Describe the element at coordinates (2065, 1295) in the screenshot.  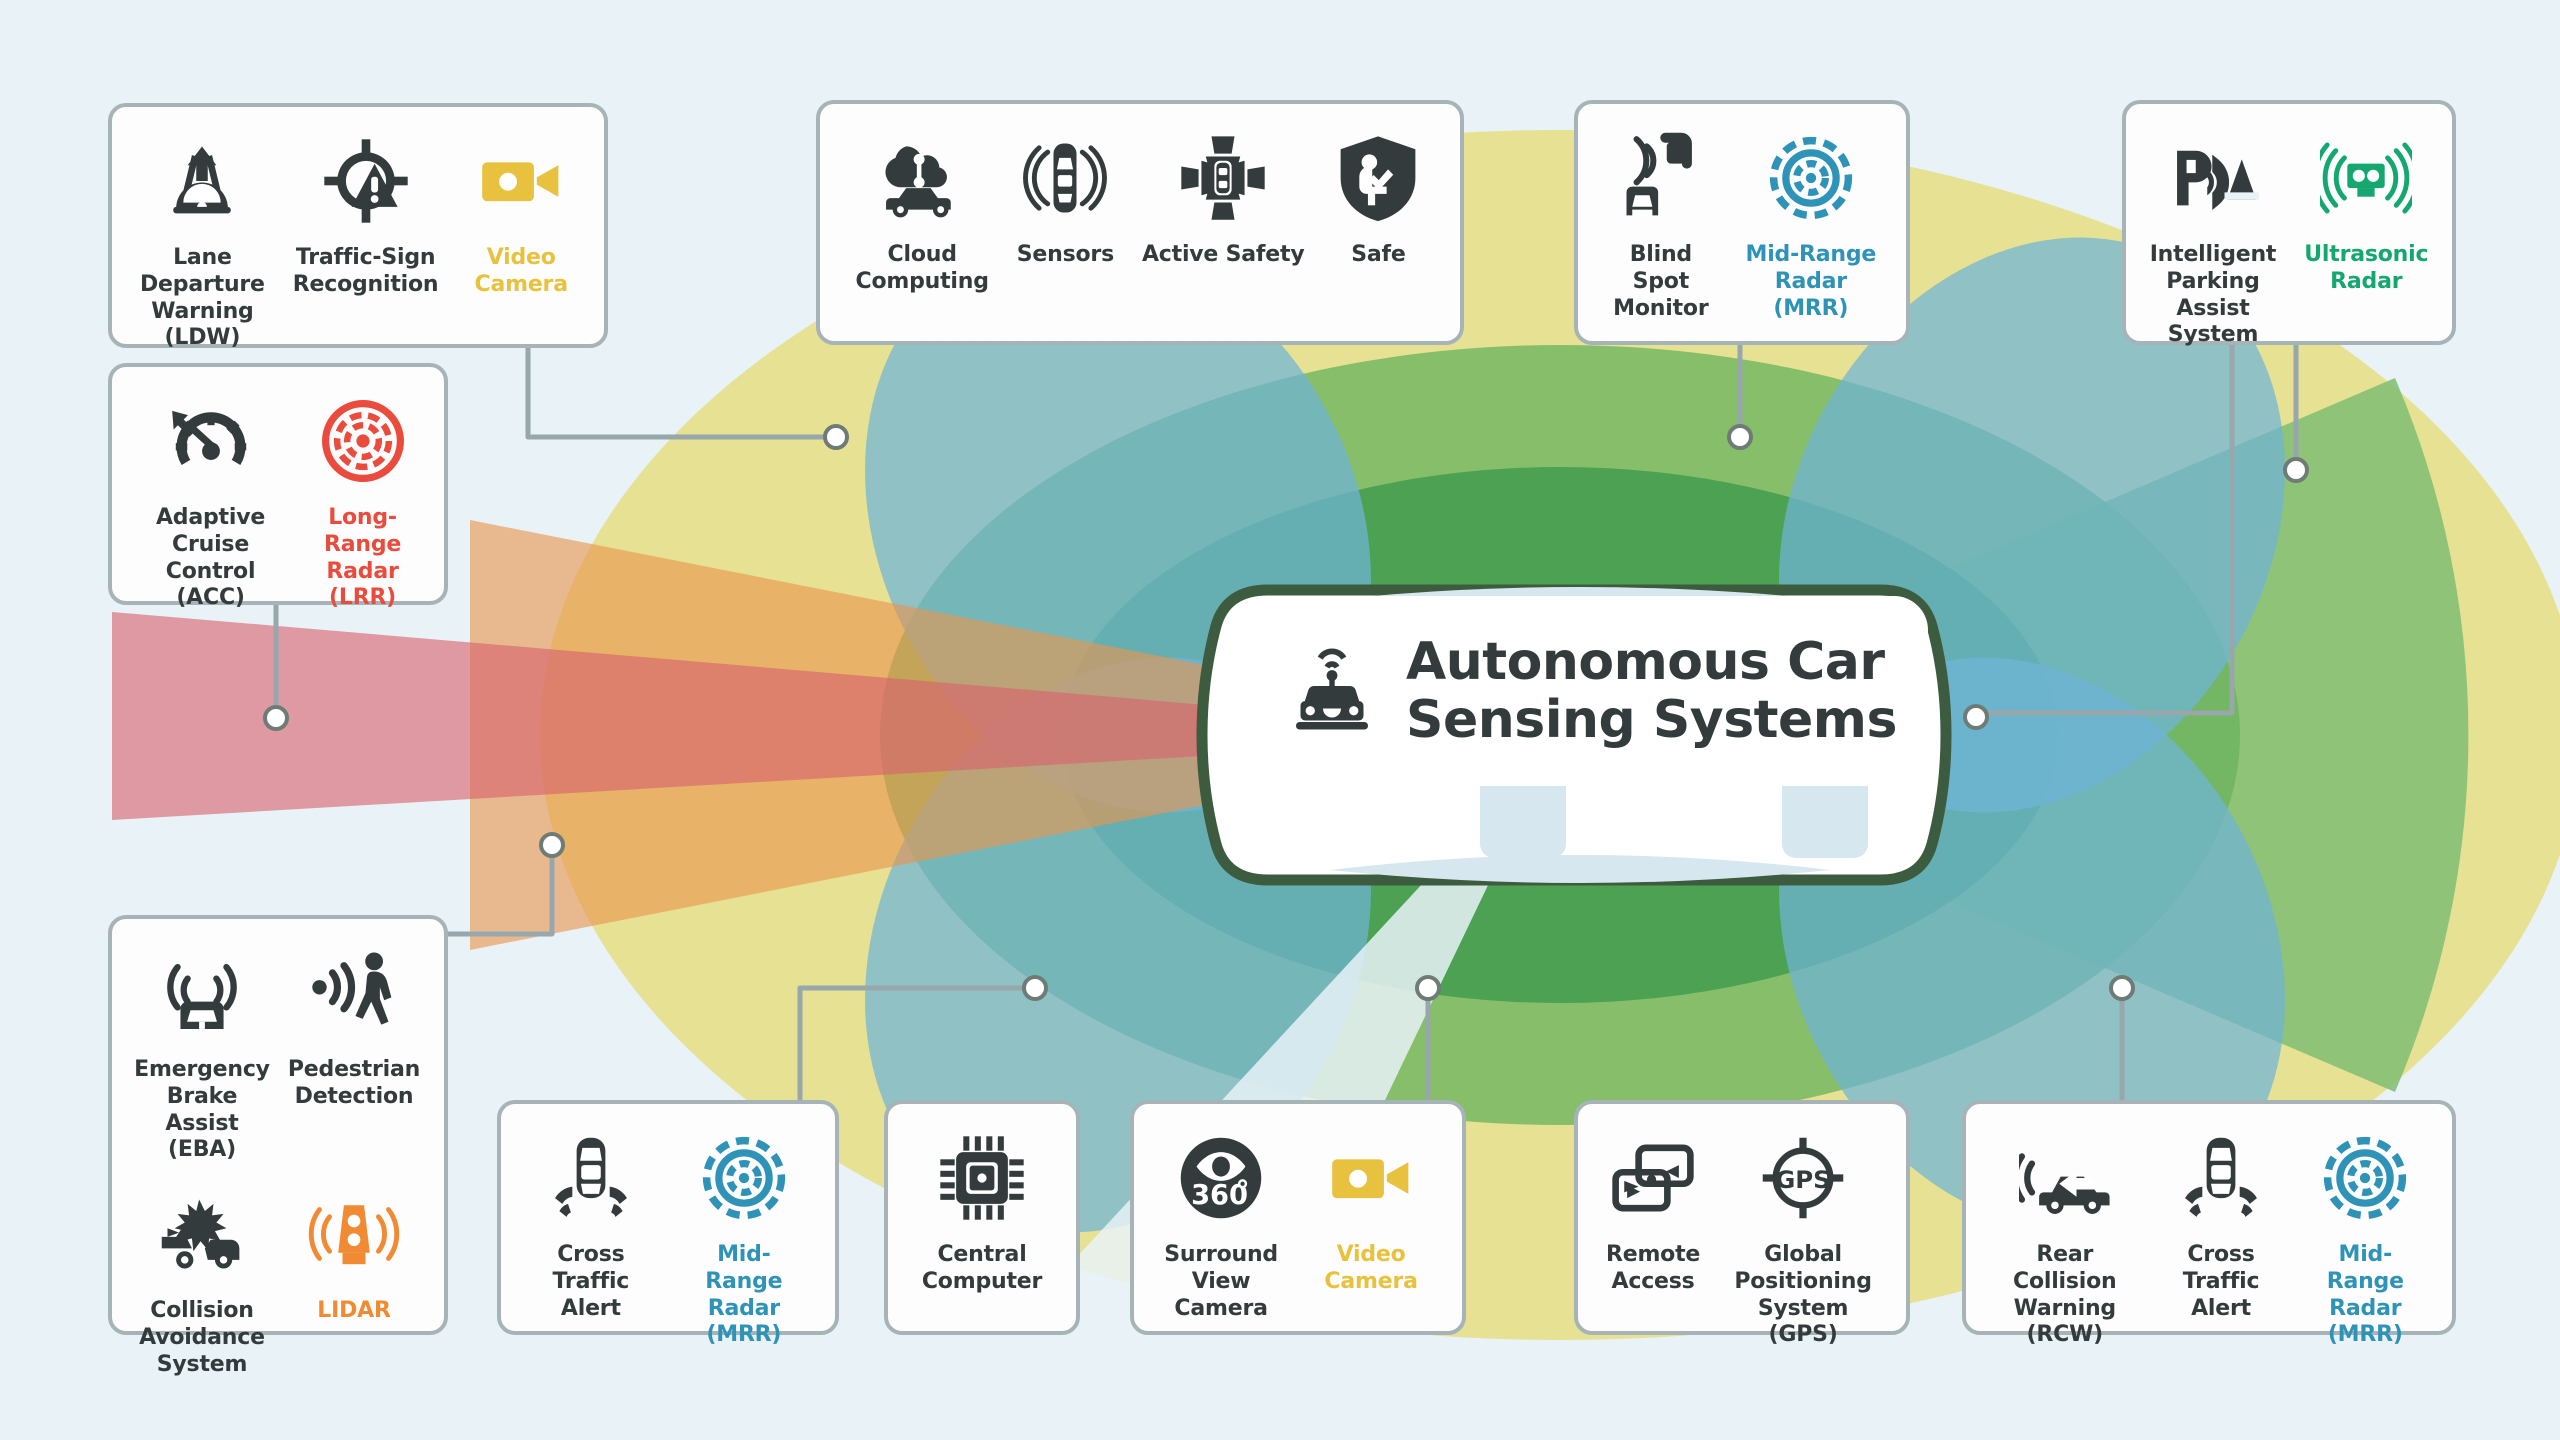
I see `feature-label: Rear Collision Warning (RCW)` at that location.